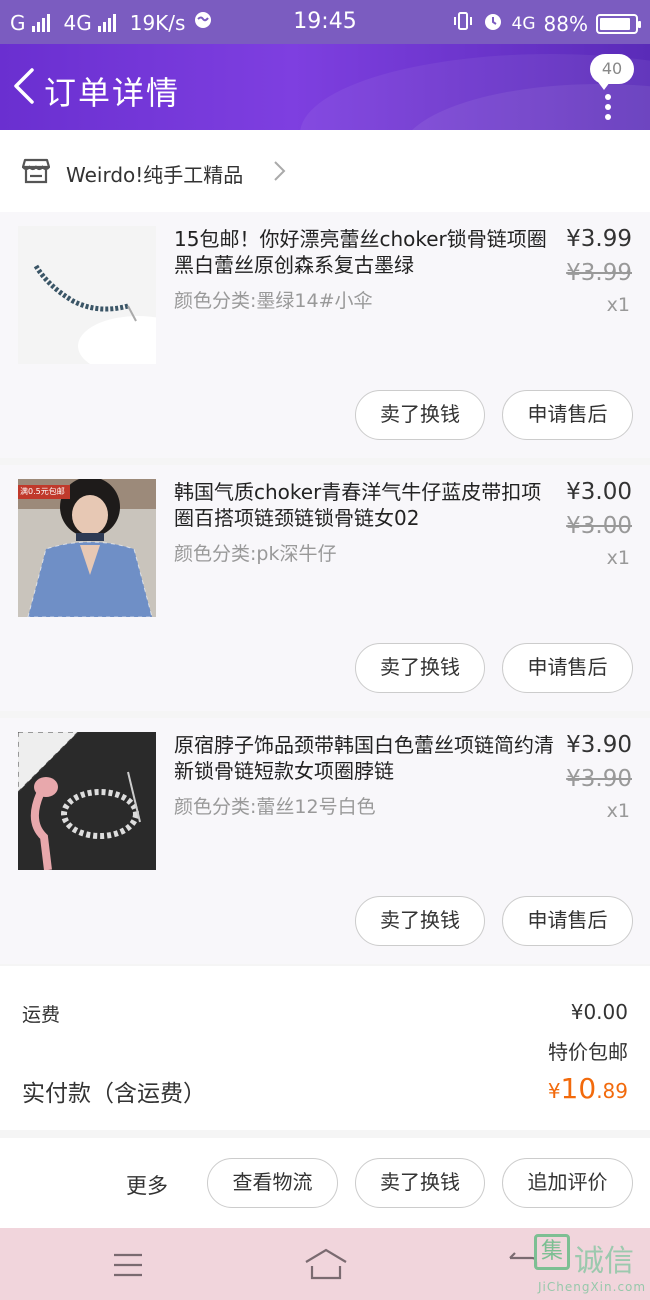 This screenshot has width=650, height=1300. I want to click on view-logistics-button: 查看物流, so click(272, 1183).